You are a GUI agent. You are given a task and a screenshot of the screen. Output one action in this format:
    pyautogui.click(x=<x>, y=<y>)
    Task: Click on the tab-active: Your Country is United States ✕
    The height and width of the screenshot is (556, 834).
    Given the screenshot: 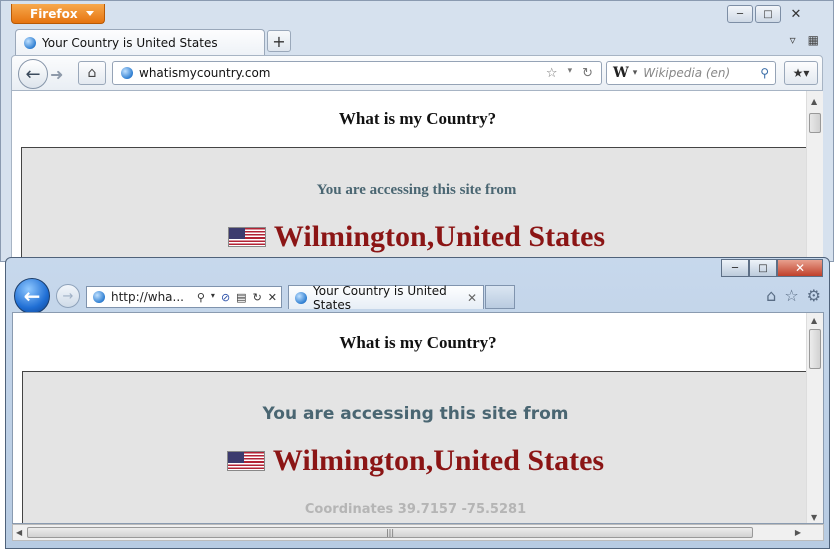 What is the action you would take?
    pyautogui.click(x=386, y=297)
    